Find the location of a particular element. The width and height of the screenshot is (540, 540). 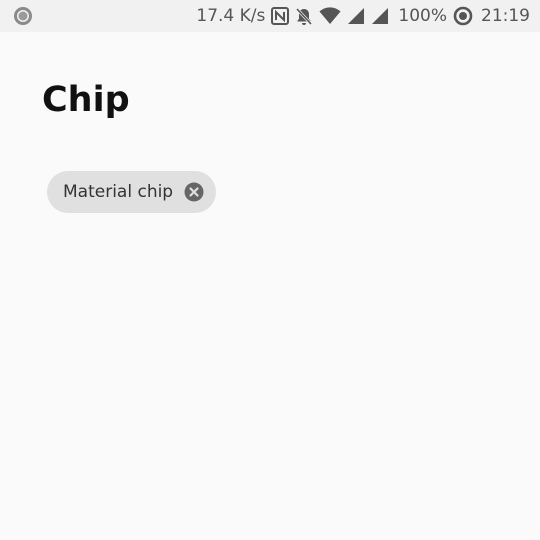

page-title: Chip is located at coordinates (86, 100).